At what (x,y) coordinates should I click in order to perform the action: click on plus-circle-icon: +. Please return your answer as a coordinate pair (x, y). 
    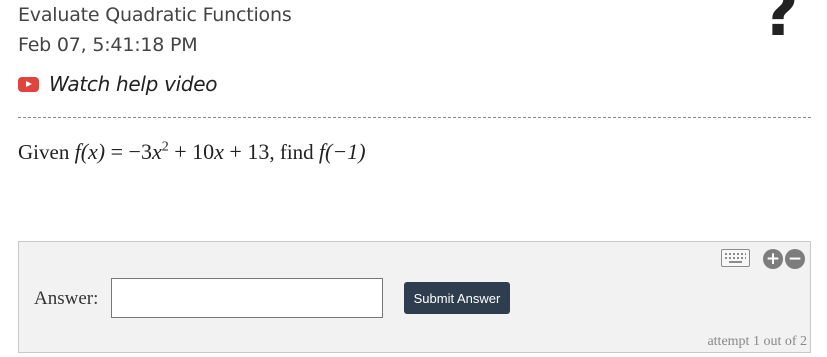
    Looking at the image, I should click on (773, 259).